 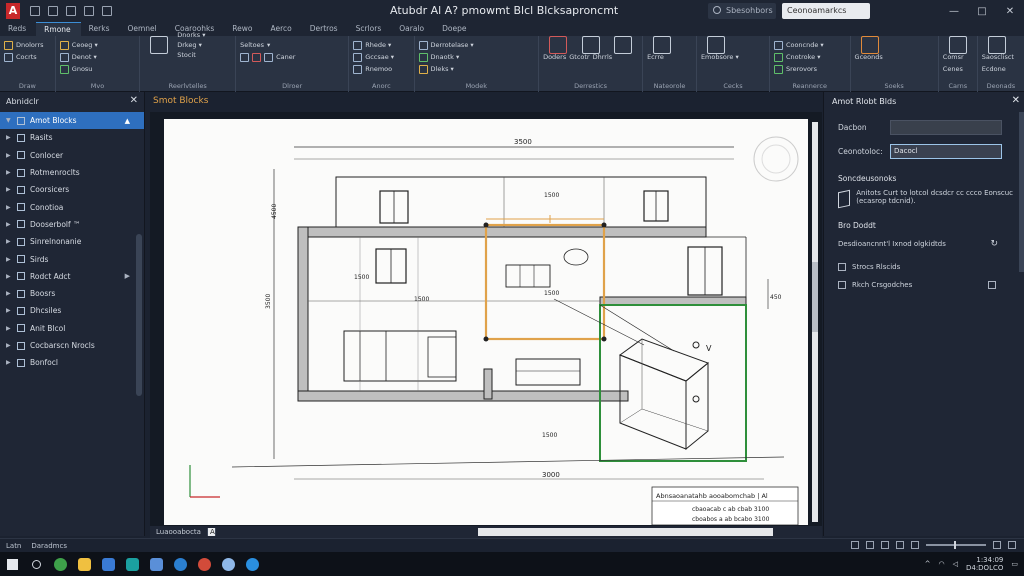 I want to click on tree-item: ▶ Rodct Adct ▶, so click(x=72, y=276).